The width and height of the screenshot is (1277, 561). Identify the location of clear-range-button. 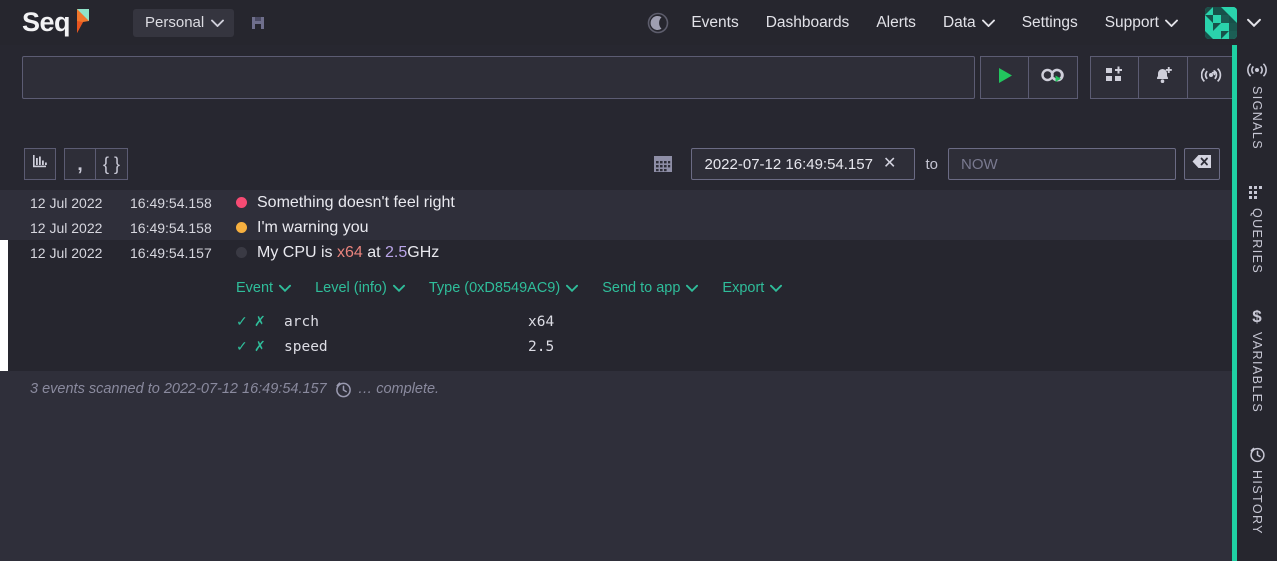
(1202, 164).